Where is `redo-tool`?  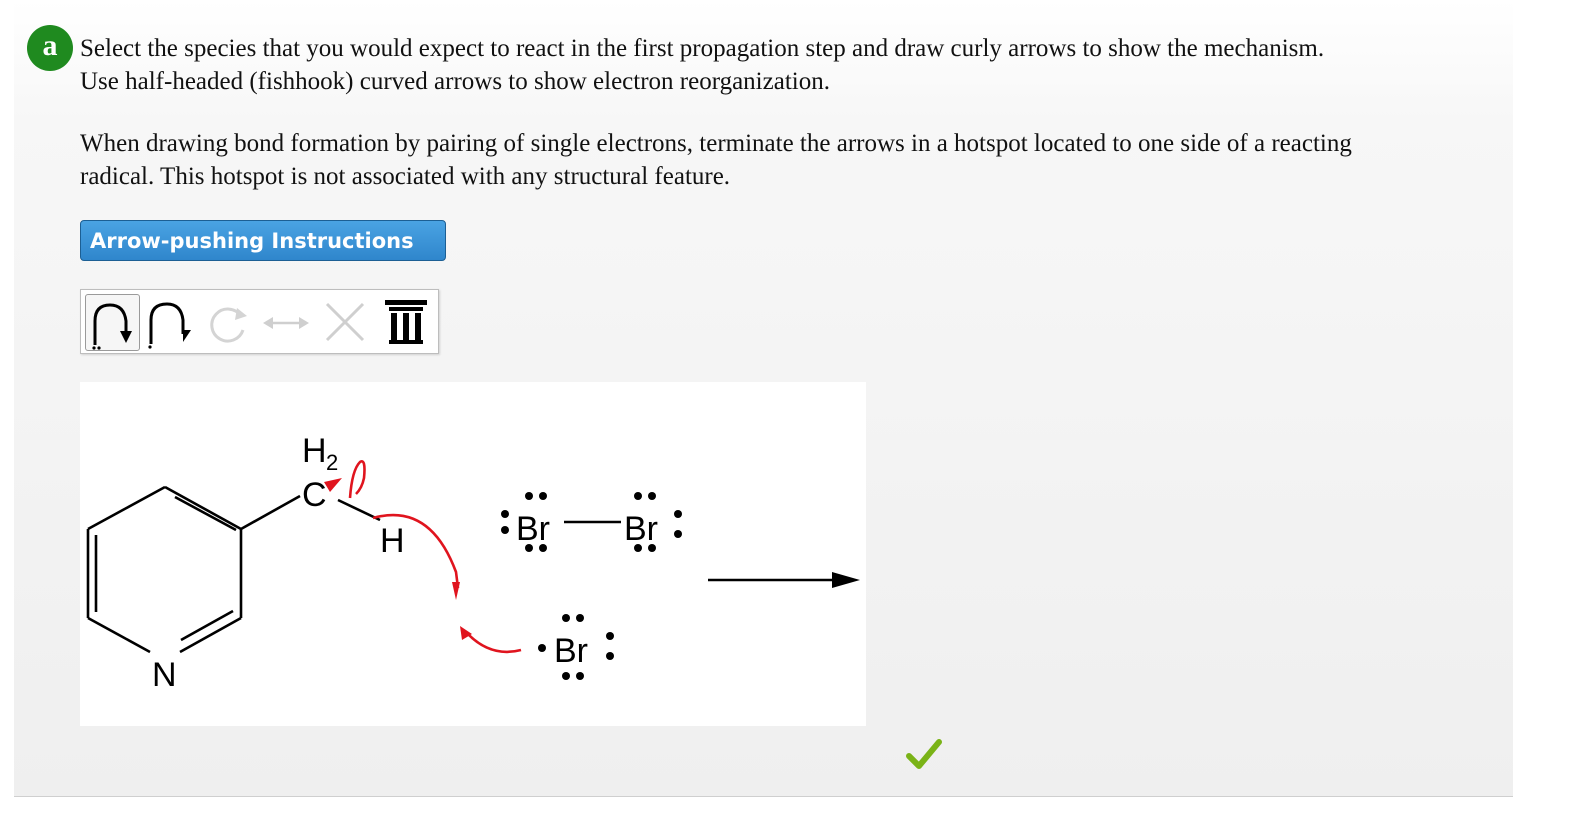
redo-tool is located at coordinates (227, 322).